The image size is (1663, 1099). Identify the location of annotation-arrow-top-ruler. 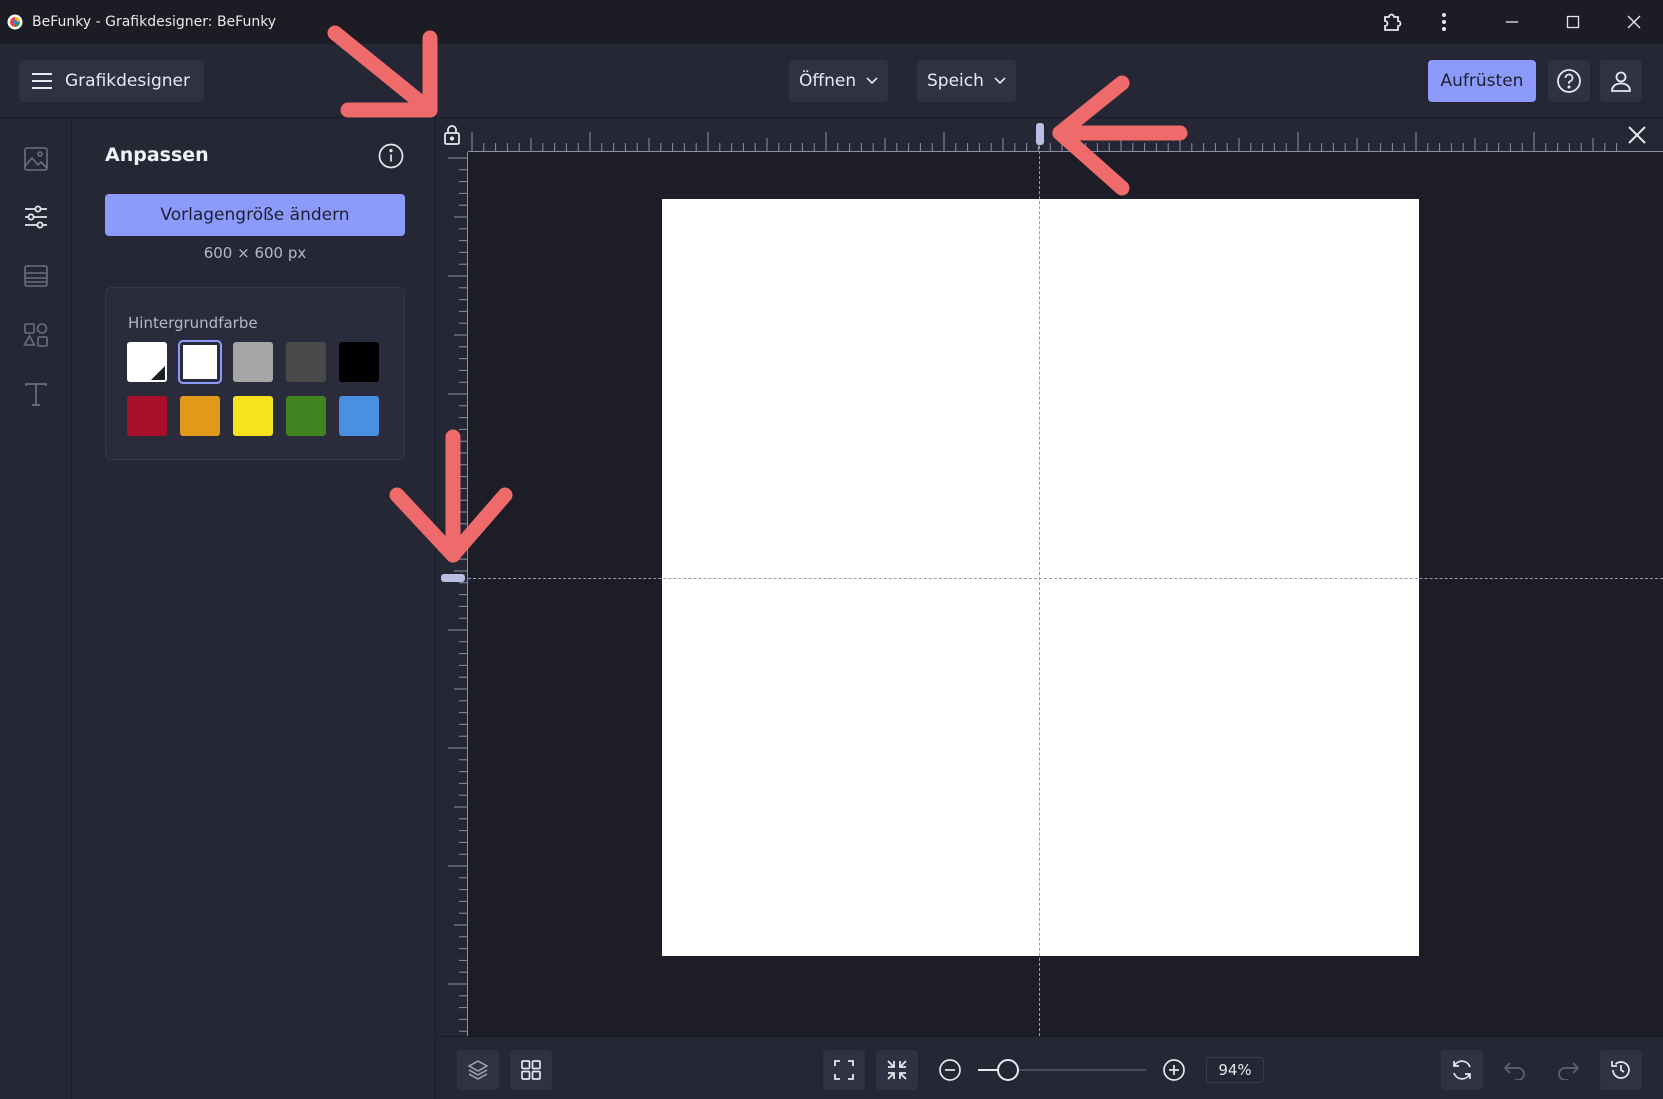
(1120, 135).